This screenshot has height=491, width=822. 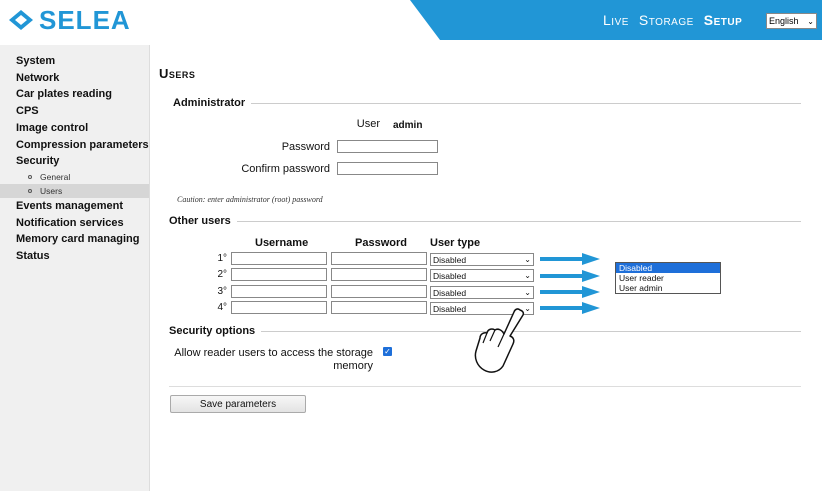 What do you see at coordinates (74, 223) in the screenshot?
I see `sidebar-item-notification-services: Notification services` at bounding box center [74, 223].